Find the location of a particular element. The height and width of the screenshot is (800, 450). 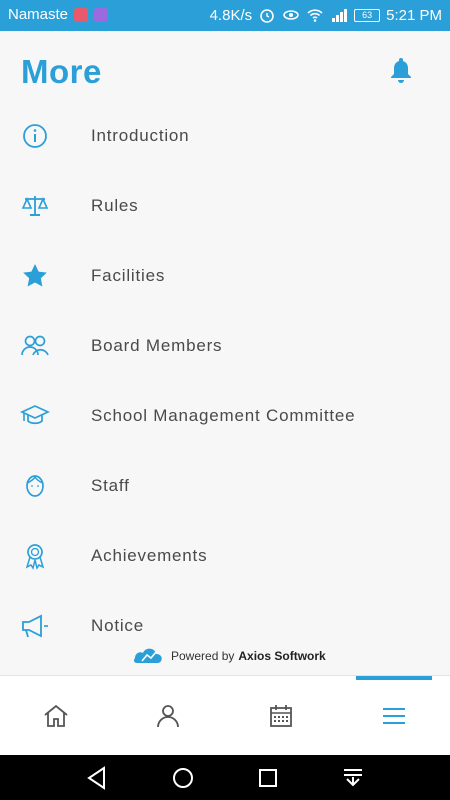

menu-item-board-members: Board Members is located at coordinates (225, 346).